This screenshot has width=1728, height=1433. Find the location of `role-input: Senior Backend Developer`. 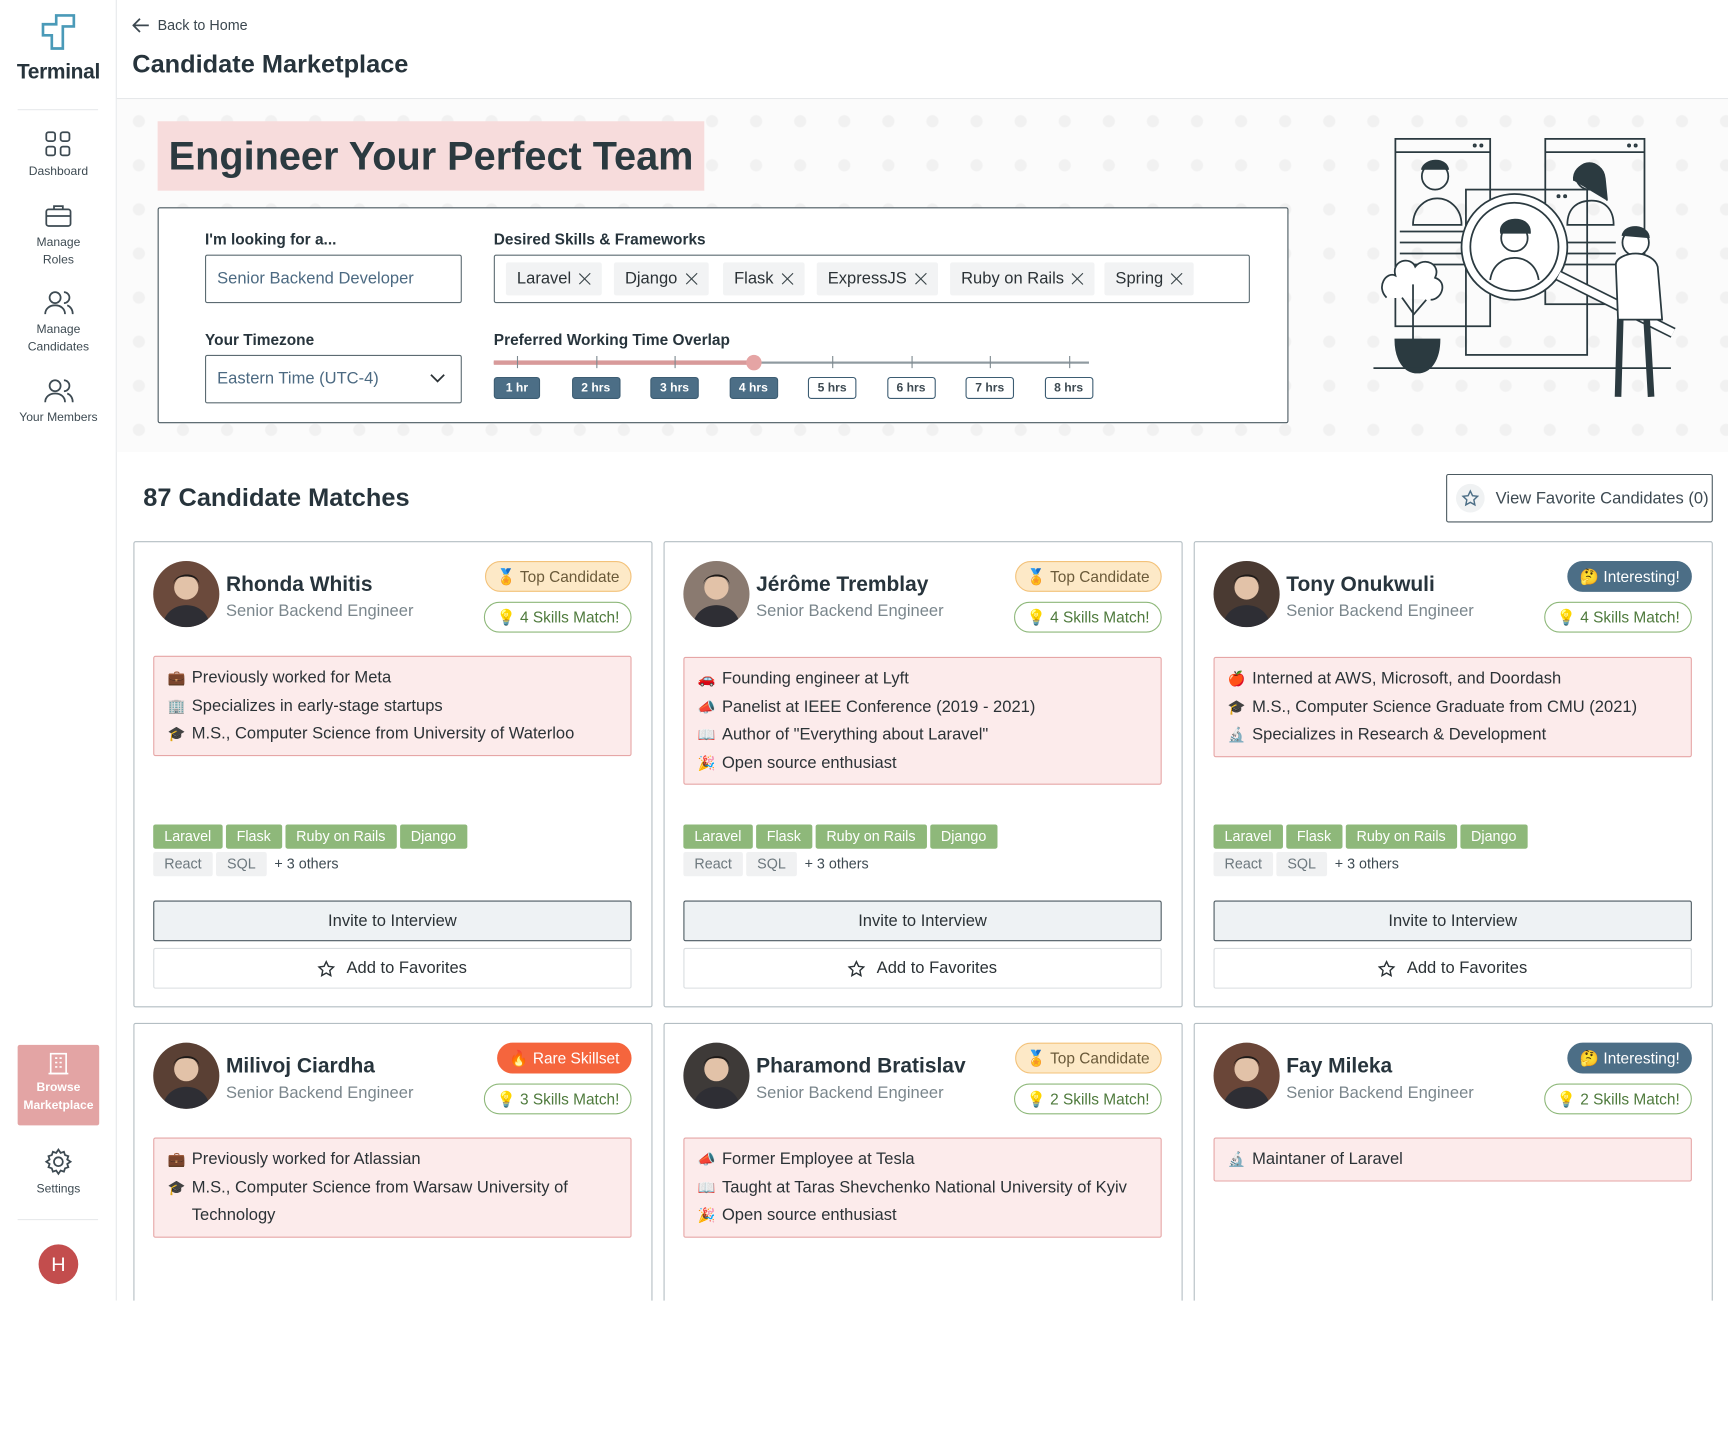

role-input: Senior Backend Developer is located at coordinates (333, 279).